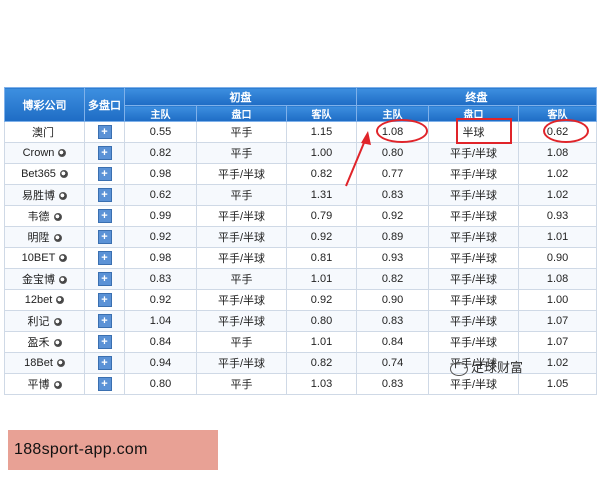 The image size is (600, 480). Describe the element at coordinates (497, 367) in the screenshot. I see `watermark-text: 足球财富` at that location.